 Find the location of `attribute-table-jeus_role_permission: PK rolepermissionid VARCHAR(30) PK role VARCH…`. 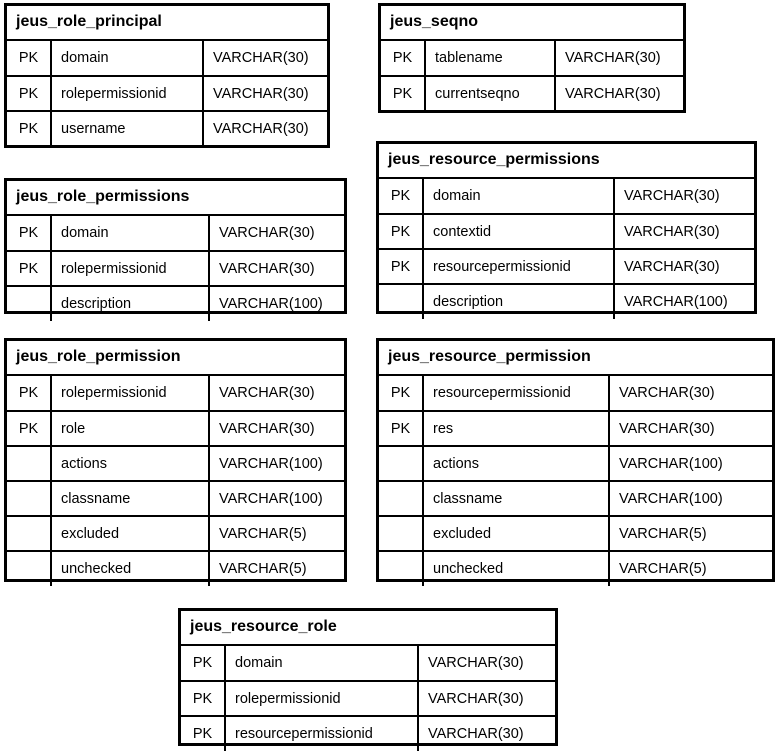

attribute-table-jeus_role_permission: PK rolepermissionid VARCHAR(30) PK role VARCH… is located at coordinates (175, 481).